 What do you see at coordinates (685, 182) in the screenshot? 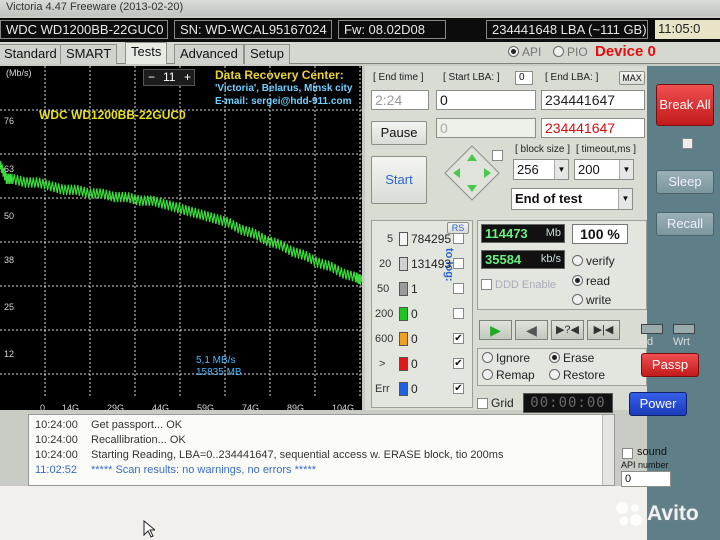
I see `sleep-button: Sleep` at bounding box center [685, 182].